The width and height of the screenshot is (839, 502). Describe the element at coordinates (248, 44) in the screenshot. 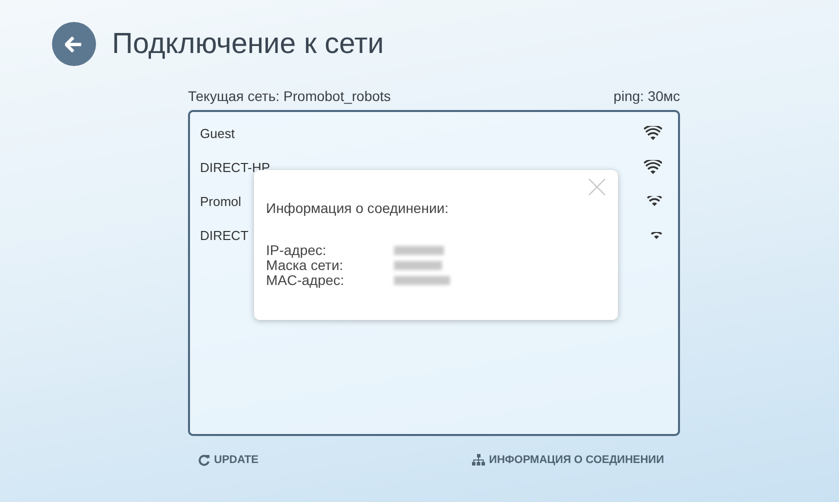

I see `page-title: Подключение к сети` at that location.